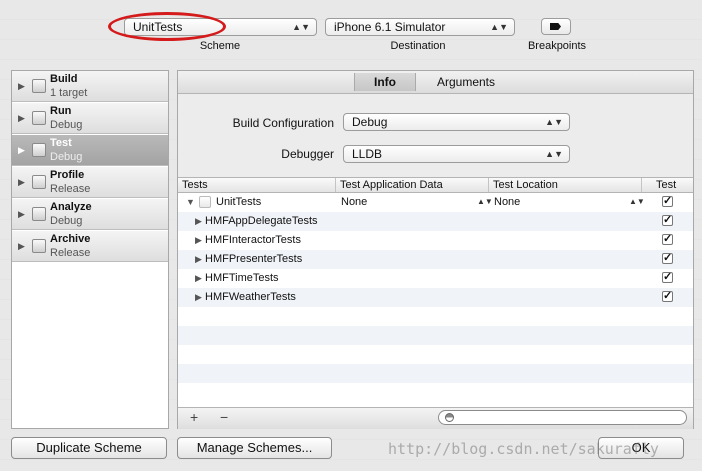 Image resolution: width=702 pixels, height=471 pixels. Describe the element at coordinates (167, 26) in the screenshot. I see `scheme-highlight-oval` at that location.